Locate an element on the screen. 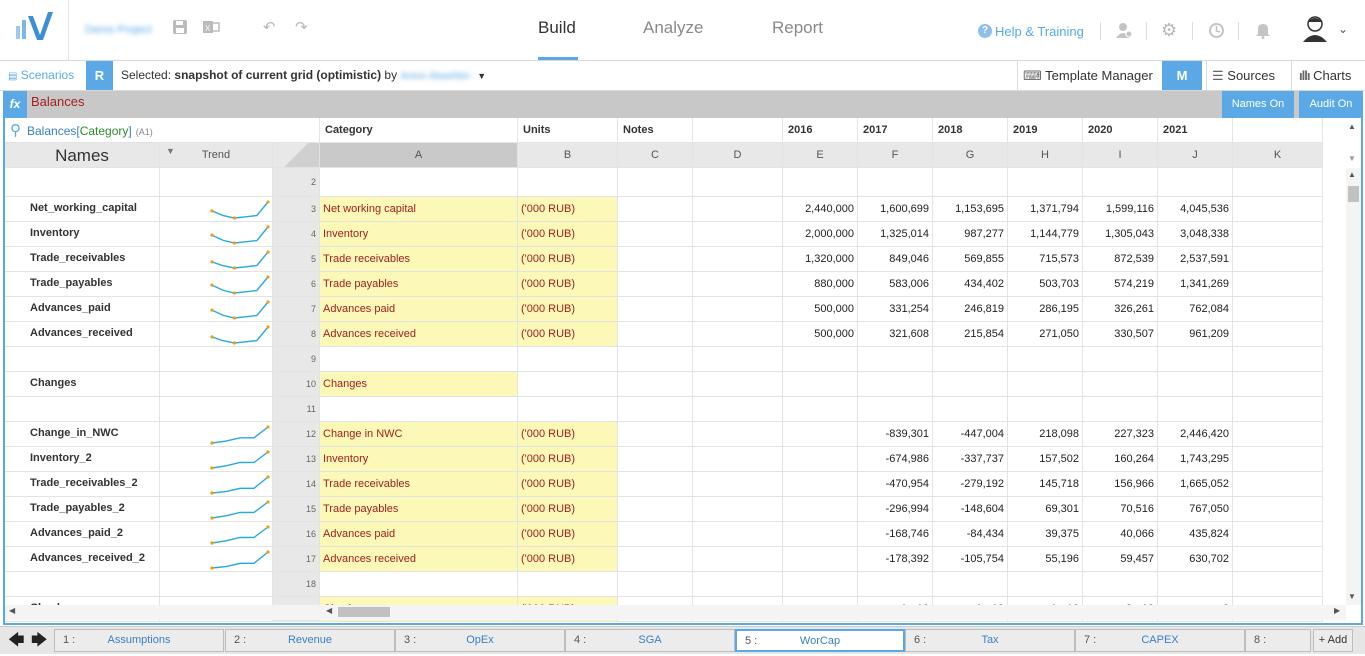 The width and height of the screenshot is (1365, 656). grid-search-box: ⚲ Balances[Category] (A1) is located at coordinates (162, 130).